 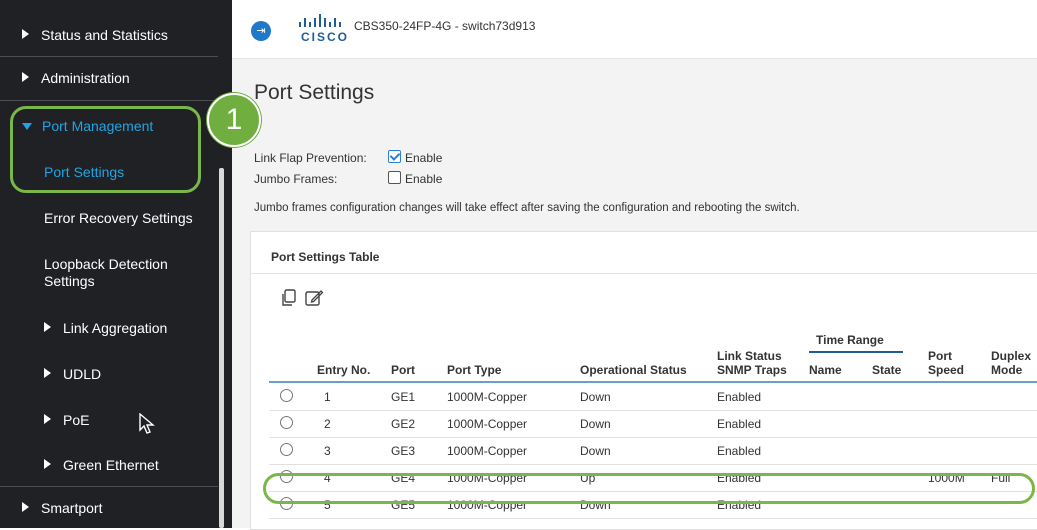 I want to click on column-header-name: Name, so click(x=825, y=370).